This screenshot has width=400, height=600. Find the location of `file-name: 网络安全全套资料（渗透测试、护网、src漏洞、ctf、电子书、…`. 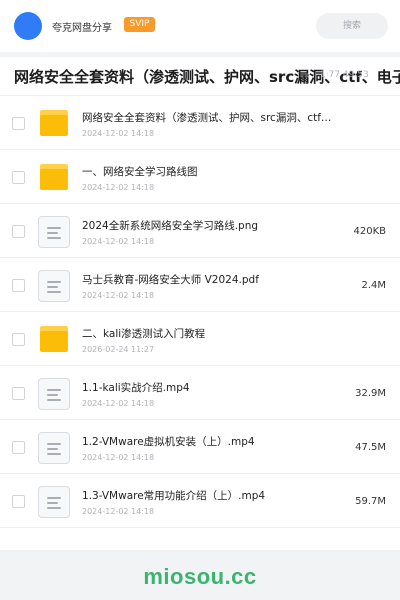

file-name: 网络安全全套资料（渗透测试、护网、src漏洞、ctf、电子书、… is located at coordinates (211, 117).